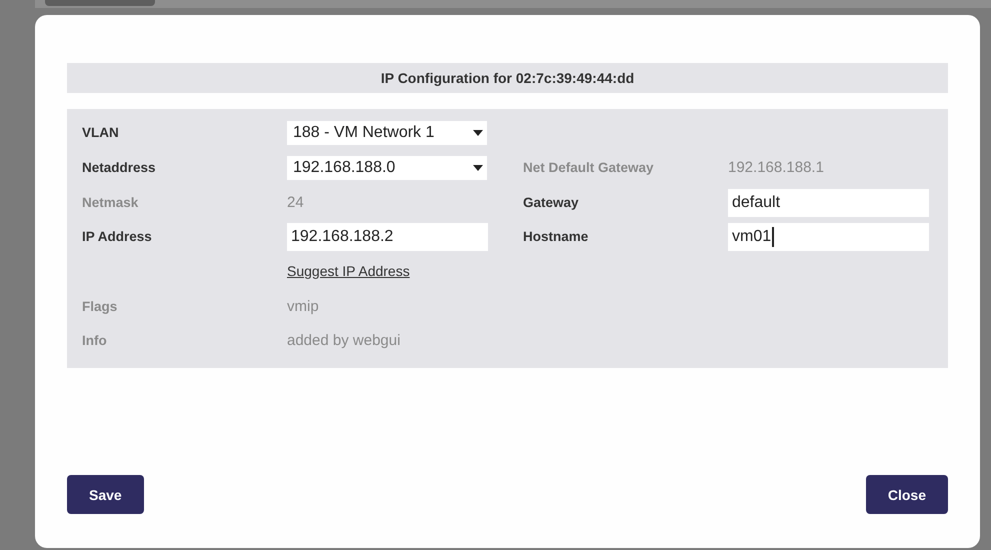 The width and height of the screenshot is (991, 550). What do you see at coordinates (551, 202) in the screenshot?
I see `field-label: Gateway` at bounding box center [551, 202].